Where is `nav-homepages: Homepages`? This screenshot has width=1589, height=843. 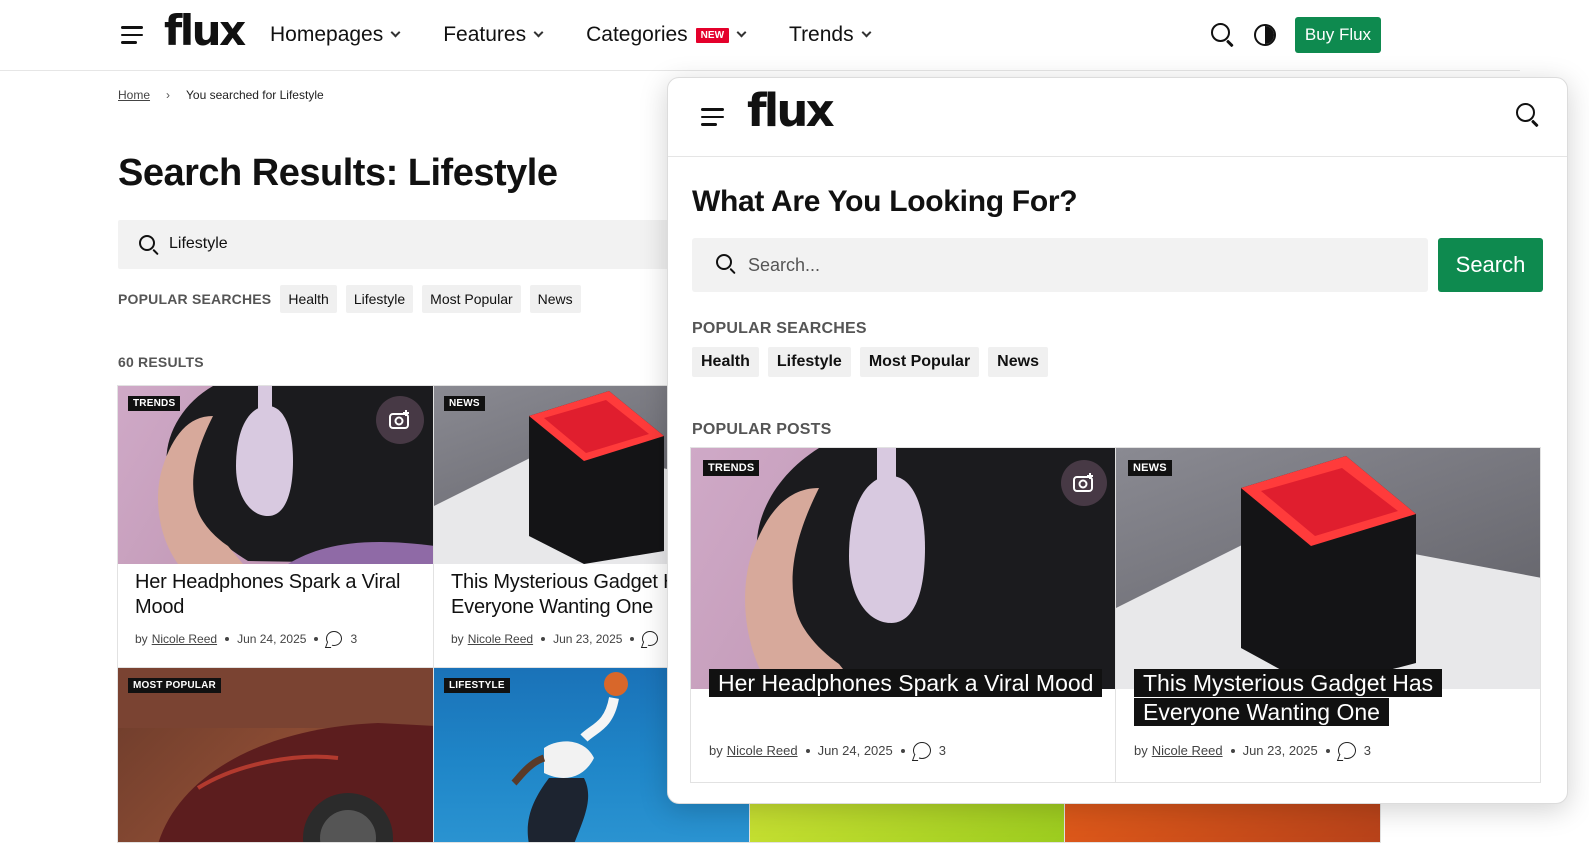
nav-homepages: Homepages is located at coordinates (335, 35).